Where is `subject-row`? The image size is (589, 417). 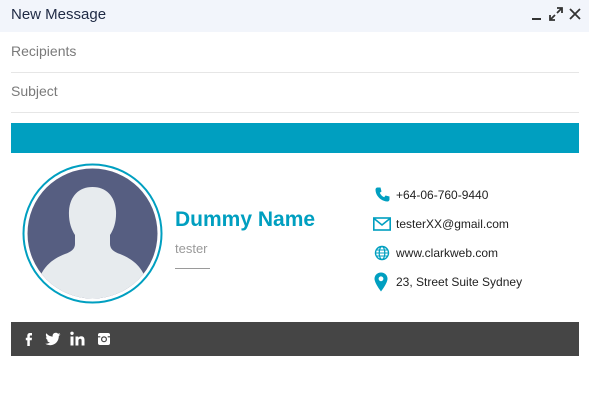
subject-row is located at coordinates (295, 93).